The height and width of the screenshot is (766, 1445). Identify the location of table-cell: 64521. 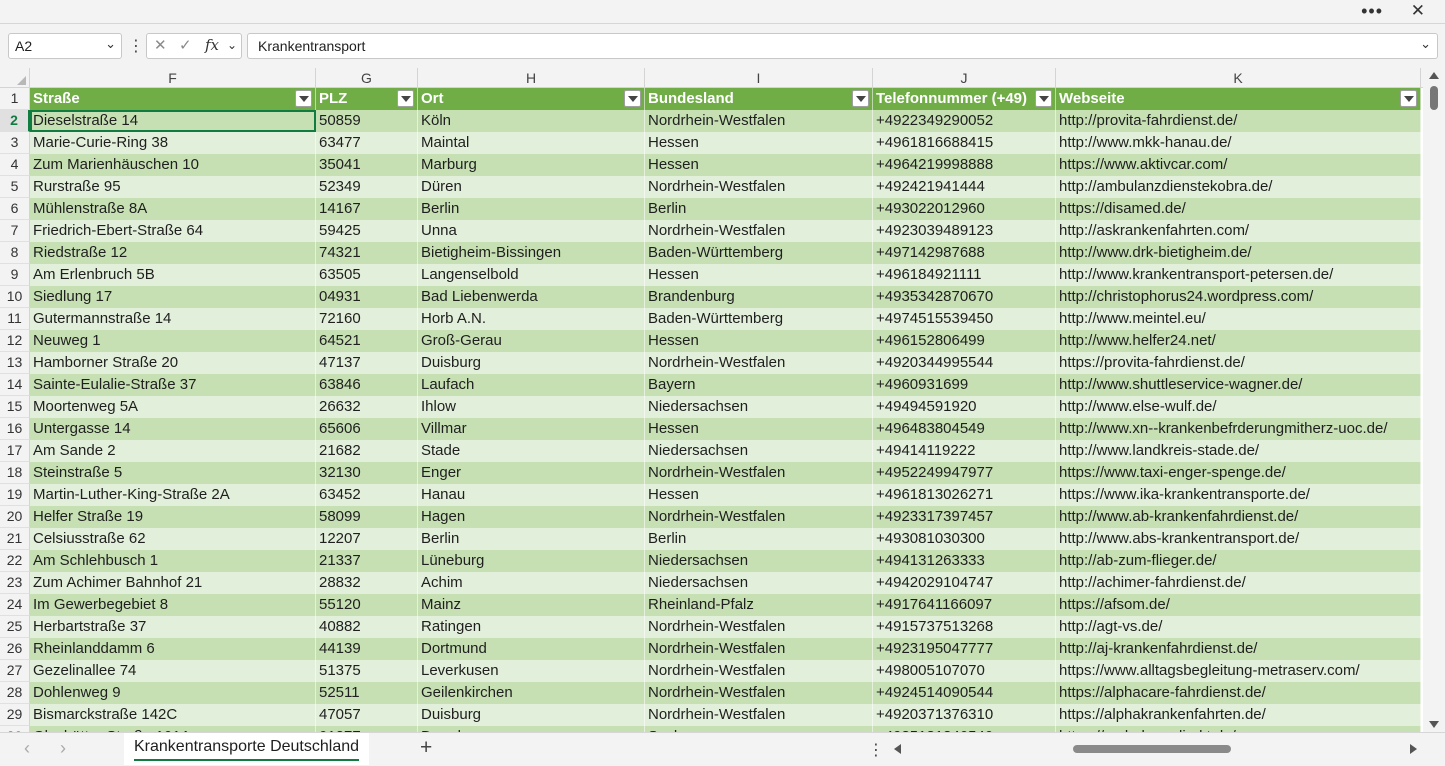
(367, 341).